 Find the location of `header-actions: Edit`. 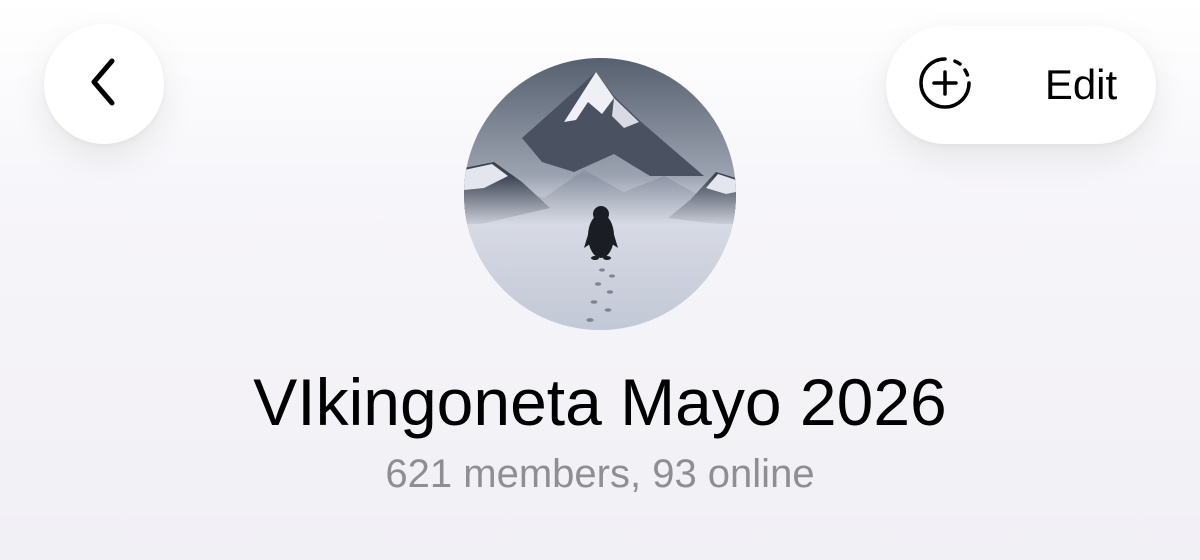

header-actions: Edit is located at coordinates (1021, 85).